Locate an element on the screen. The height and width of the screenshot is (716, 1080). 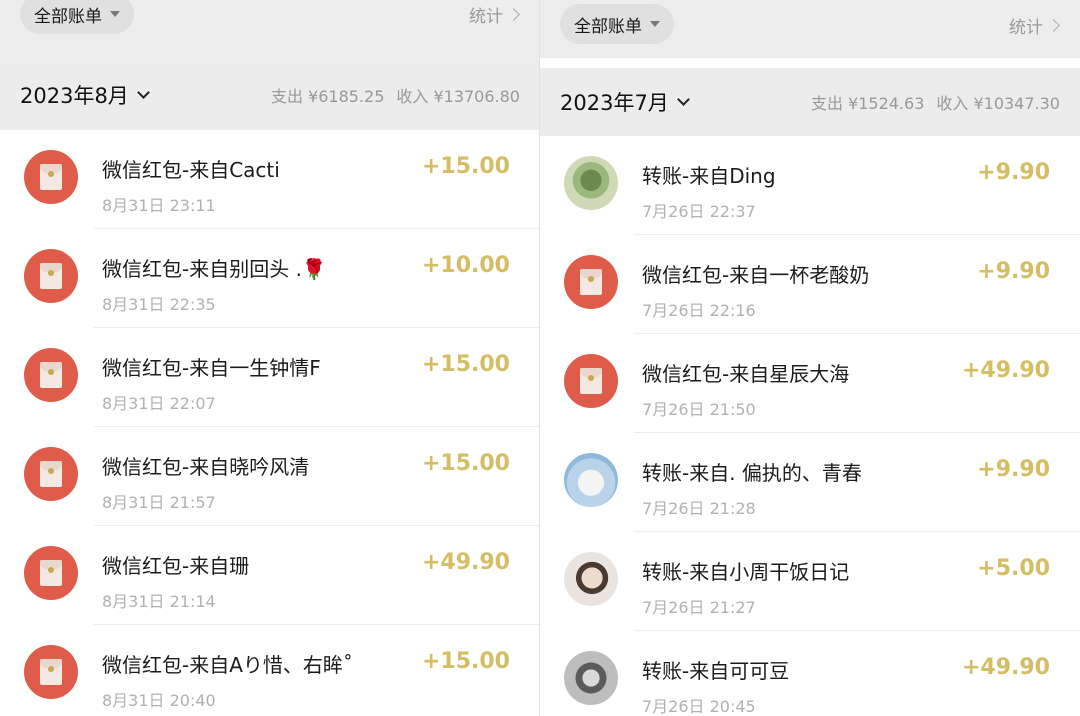
transaction-time: 7月26日 21:28 is located at coordinates (699, 508).